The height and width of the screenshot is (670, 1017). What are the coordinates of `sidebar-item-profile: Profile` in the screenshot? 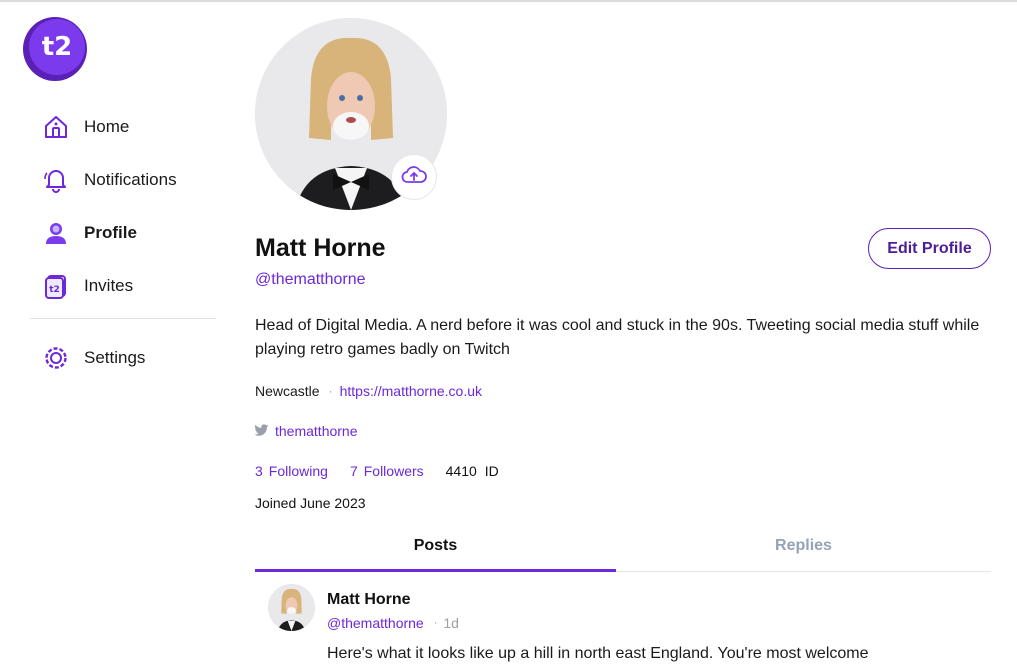 It's located at (123, 232).